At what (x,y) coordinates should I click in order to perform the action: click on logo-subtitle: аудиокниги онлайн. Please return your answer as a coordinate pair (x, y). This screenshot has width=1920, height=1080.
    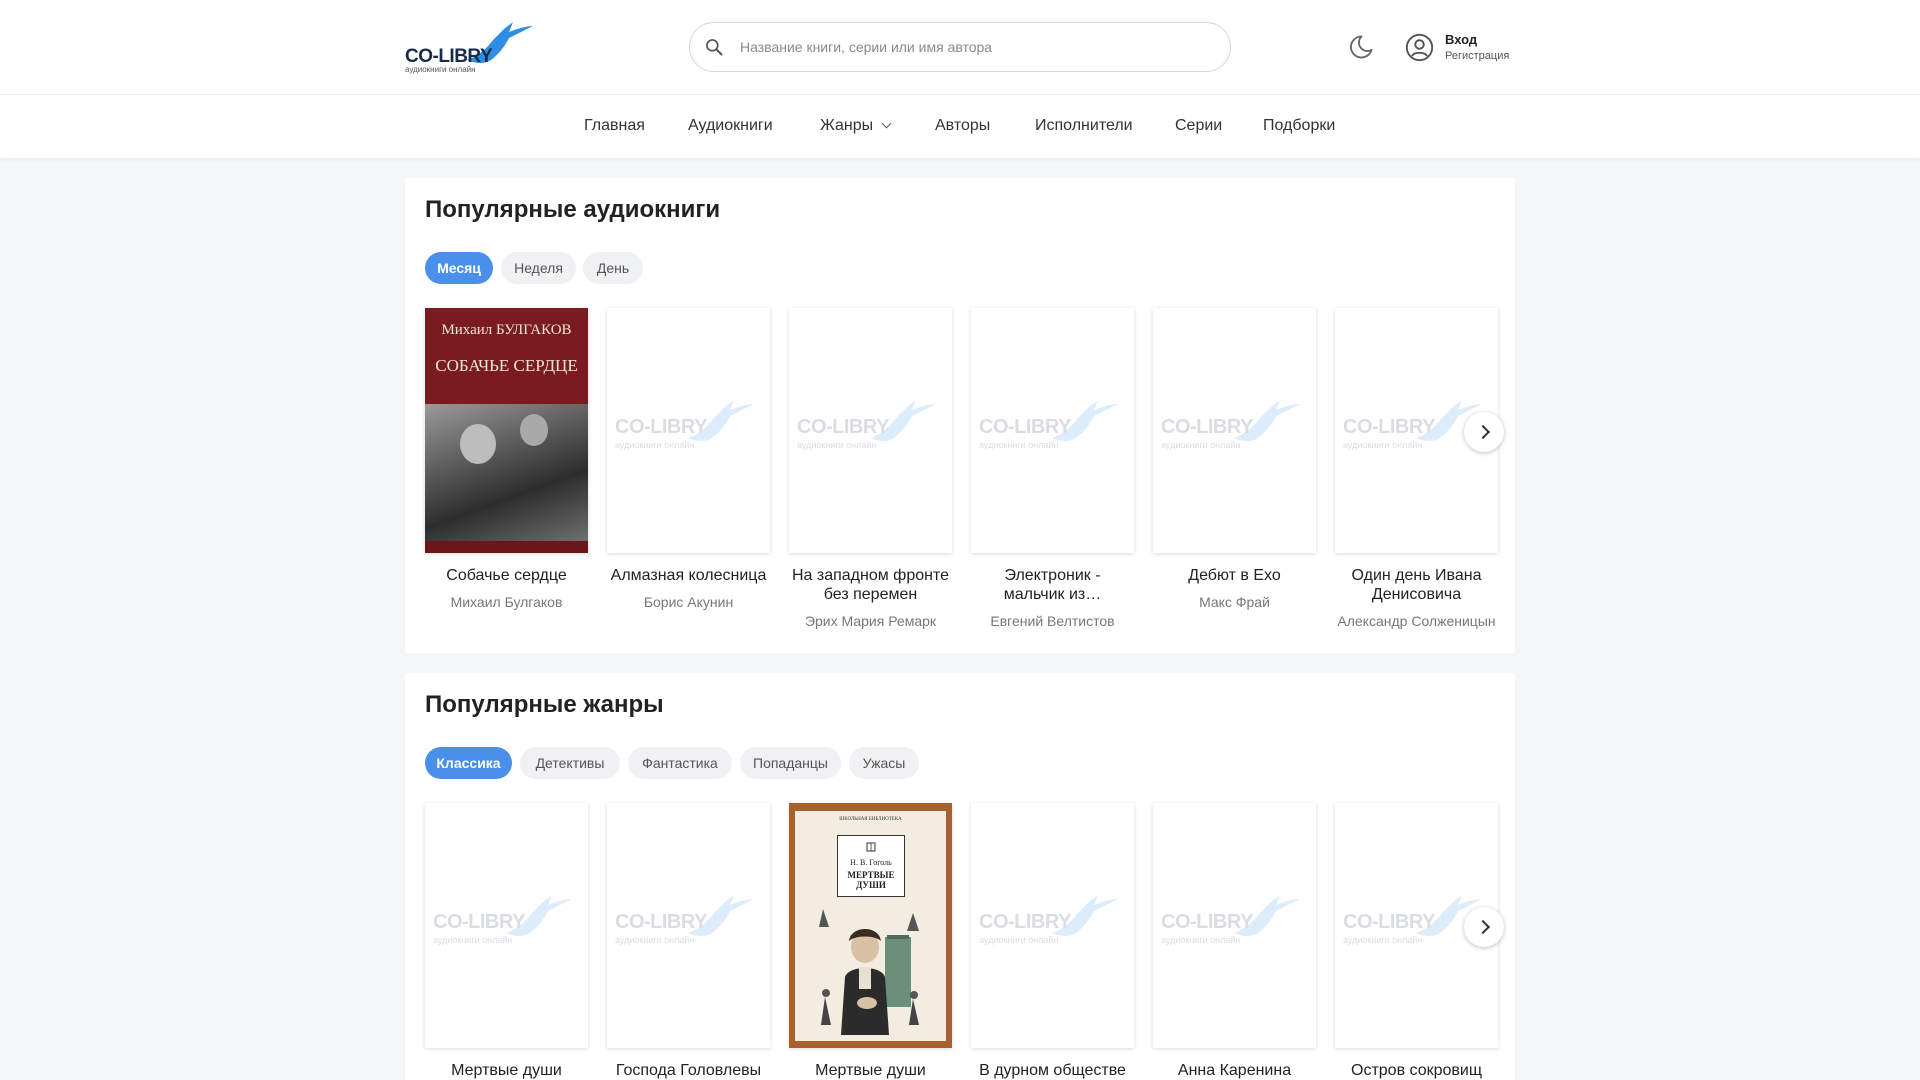
    Looking at the image, I should click on (440, 69).